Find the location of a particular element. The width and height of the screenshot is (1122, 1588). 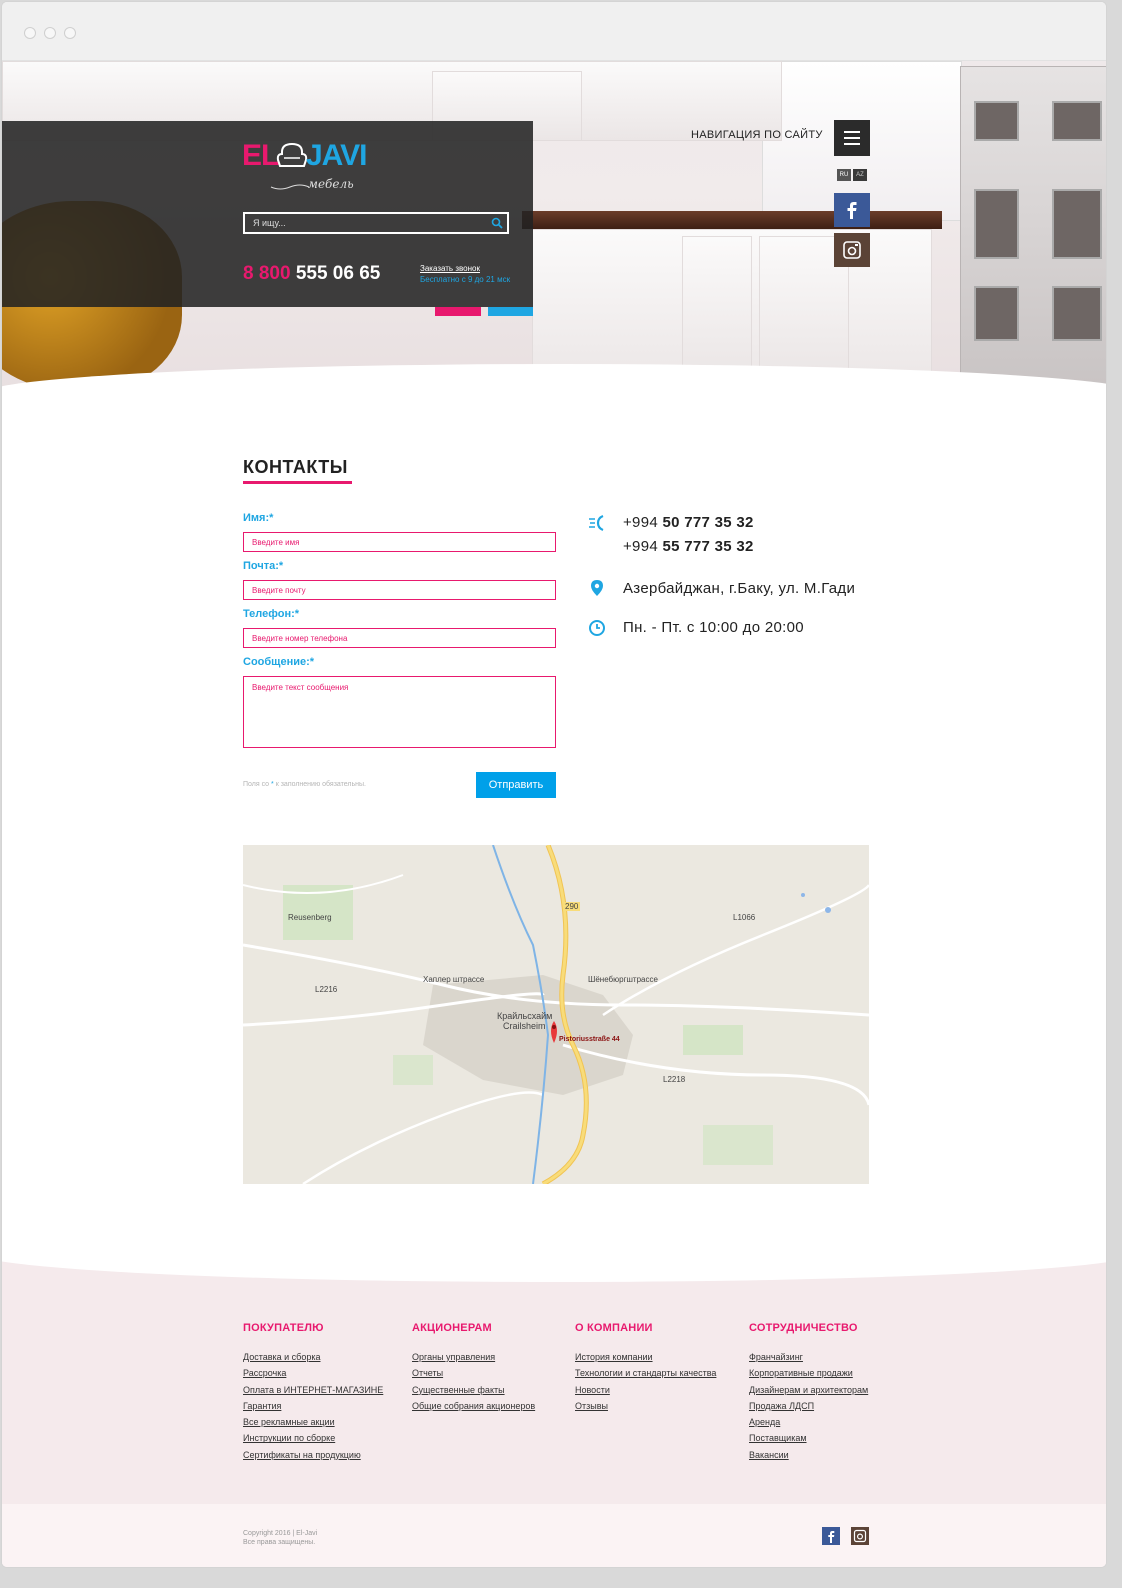

map-label-reusenberg: Reusenberg is located at coordinates (310, 917).